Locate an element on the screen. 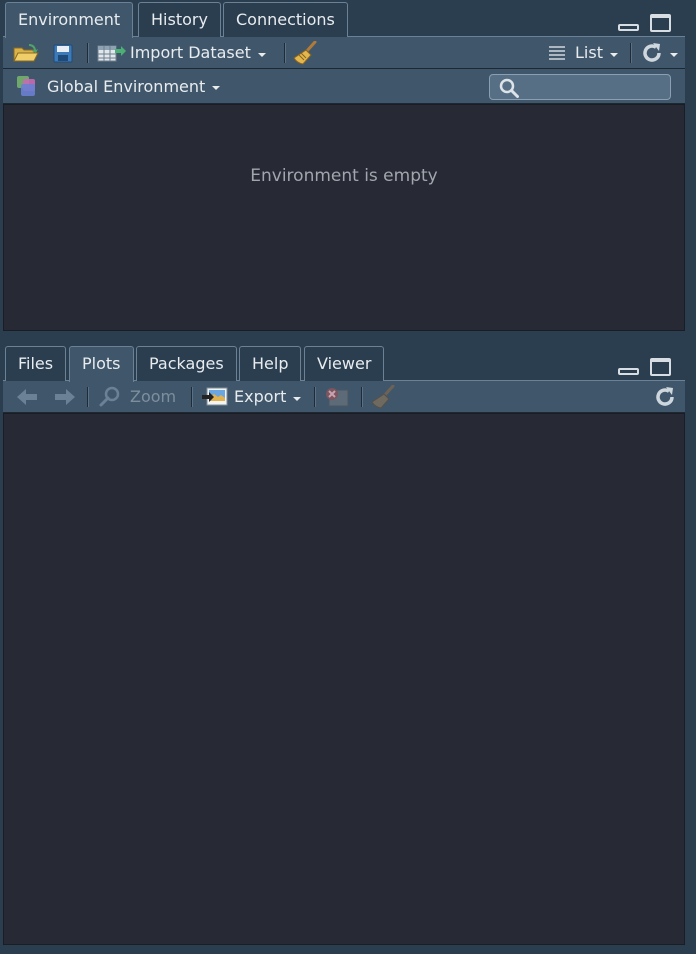  arrow-right-icon is located at coordinates (65, 396).